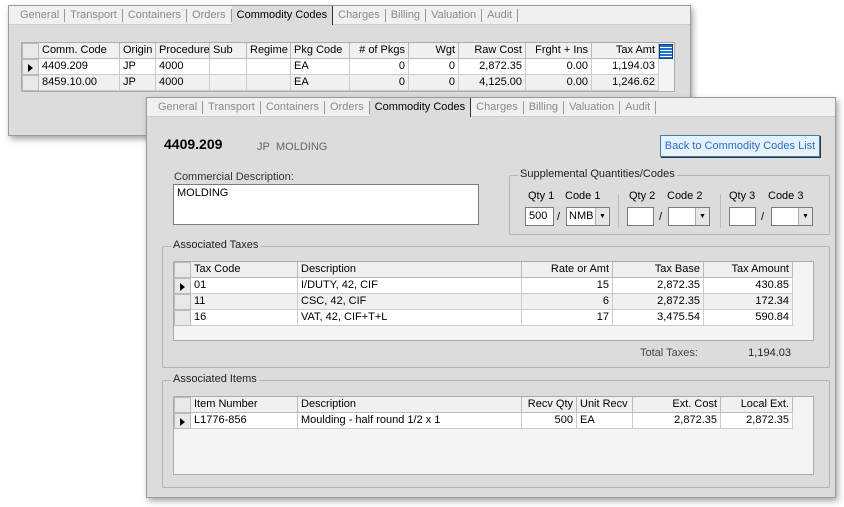 This screenshot has height=507, width=844. What do you see at coordinates (340, 83) in the screenshot?
I see `table-row: 8459.10.00 JP 4000 EA 0 0 4,125.00 0.00 1,246.62` at bounding box center [340, 83].